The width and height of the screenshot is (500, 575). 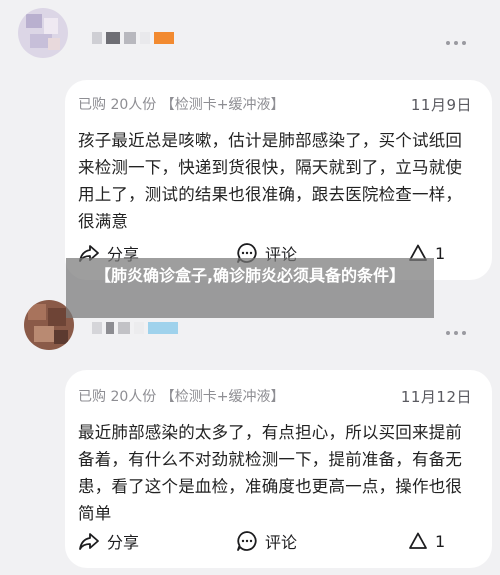 I want to click on like-icon, so click(x=418, y=540).